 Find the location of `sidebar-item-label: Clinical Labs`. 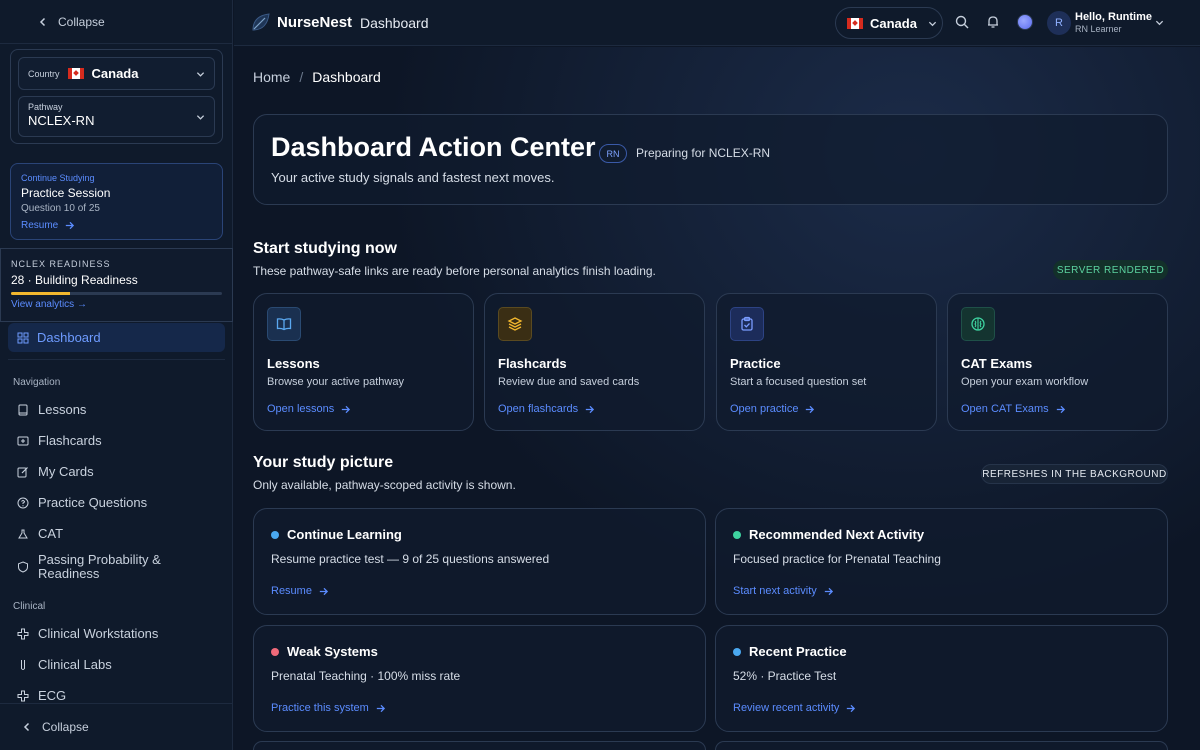

sidebar-item-label: Clinical Labs is located at coordinates (75, 664).